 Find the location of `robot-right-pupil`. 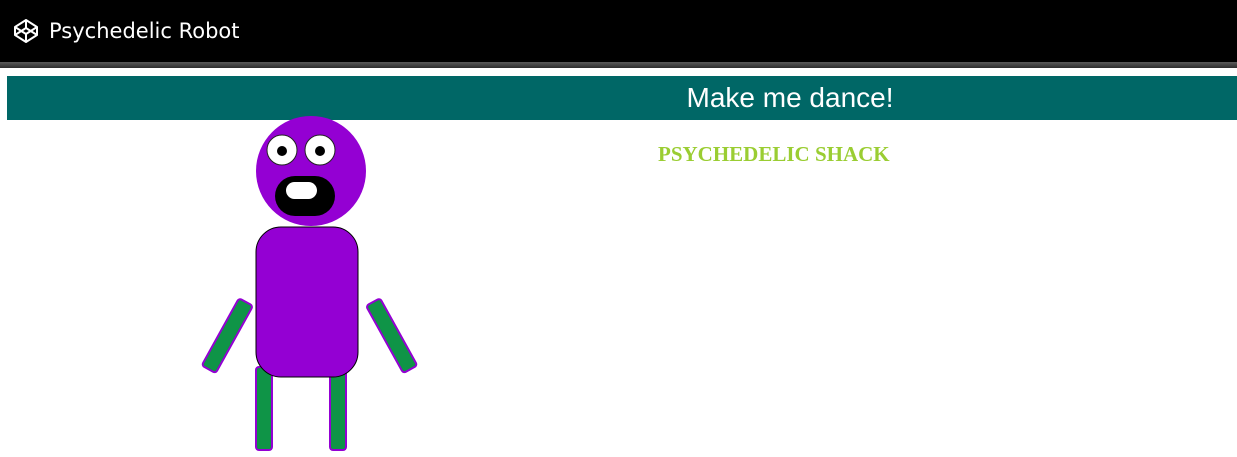

robot-right-pupil is located at coordinates (320, 151).